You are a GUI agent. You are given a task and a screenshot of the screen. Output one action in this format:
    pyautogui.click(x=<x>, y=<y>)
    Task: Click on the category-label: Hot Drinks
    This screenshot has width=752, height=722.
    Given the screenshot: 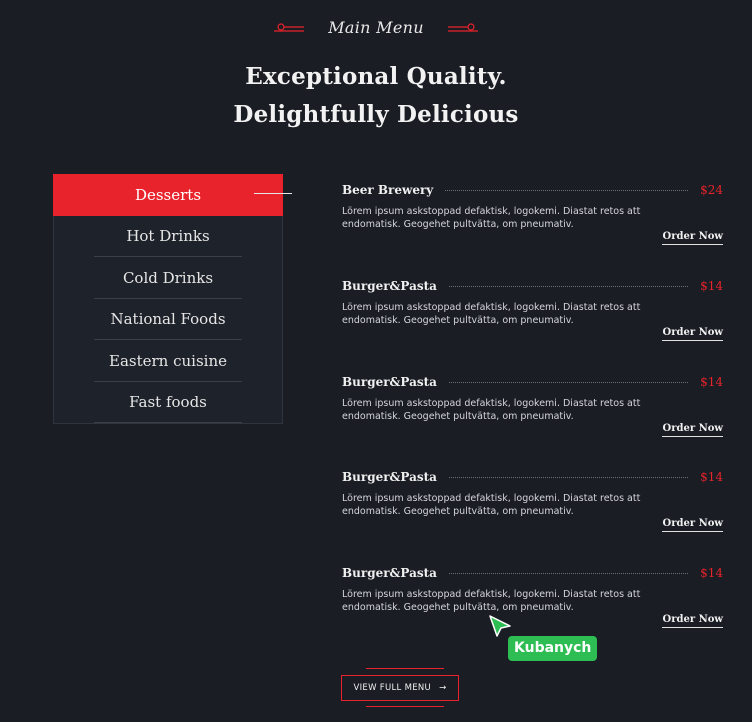 What is the action you would take?
    pyautogui.click(x=168, y=236)
    